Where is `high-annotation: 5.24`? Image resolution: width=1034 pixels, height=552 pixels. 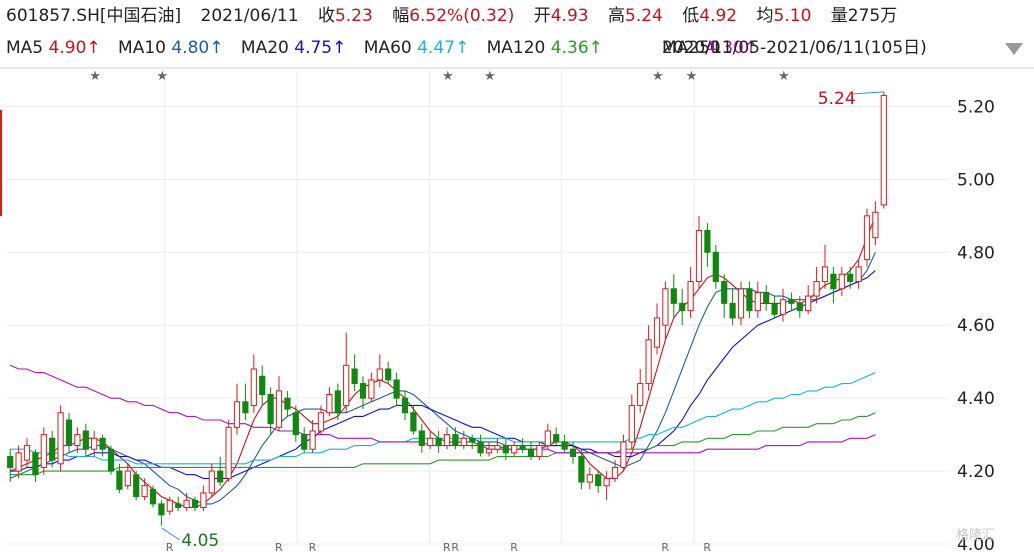
high-annotation: 5.24 is located at coordinates (837, 99).